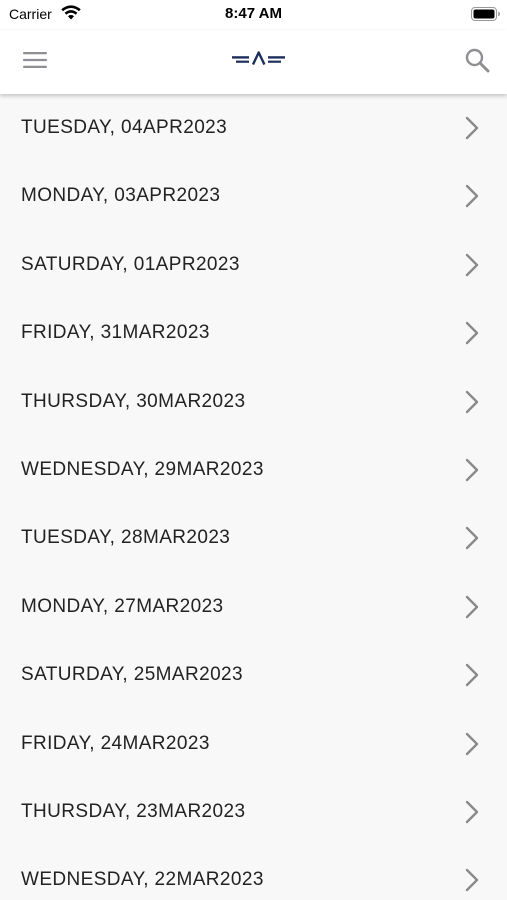  Describe the element at coordinates (253, 265) in the screenshot. I see `date-list-item: SATURDAY, 01APR2023` at that location.